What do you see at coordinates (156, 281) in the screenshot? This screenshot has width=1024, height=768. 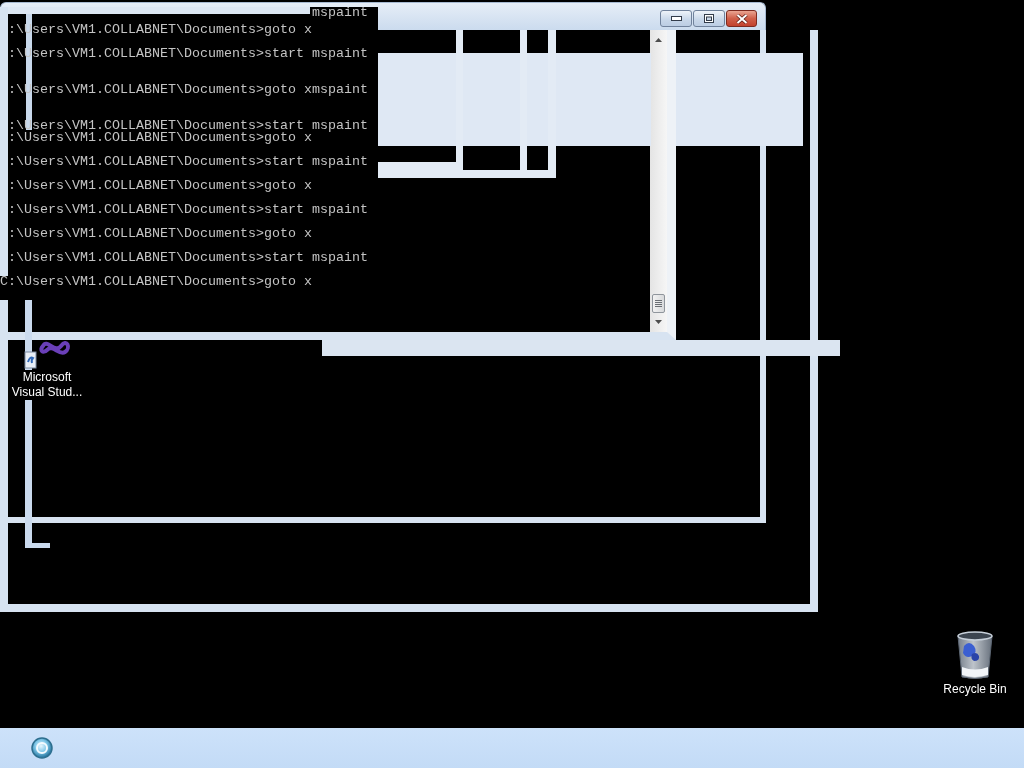 I see `console-line: C:\Users\VM1.COLLABNET\Documents>goto x` at bounding box center [156, 281].